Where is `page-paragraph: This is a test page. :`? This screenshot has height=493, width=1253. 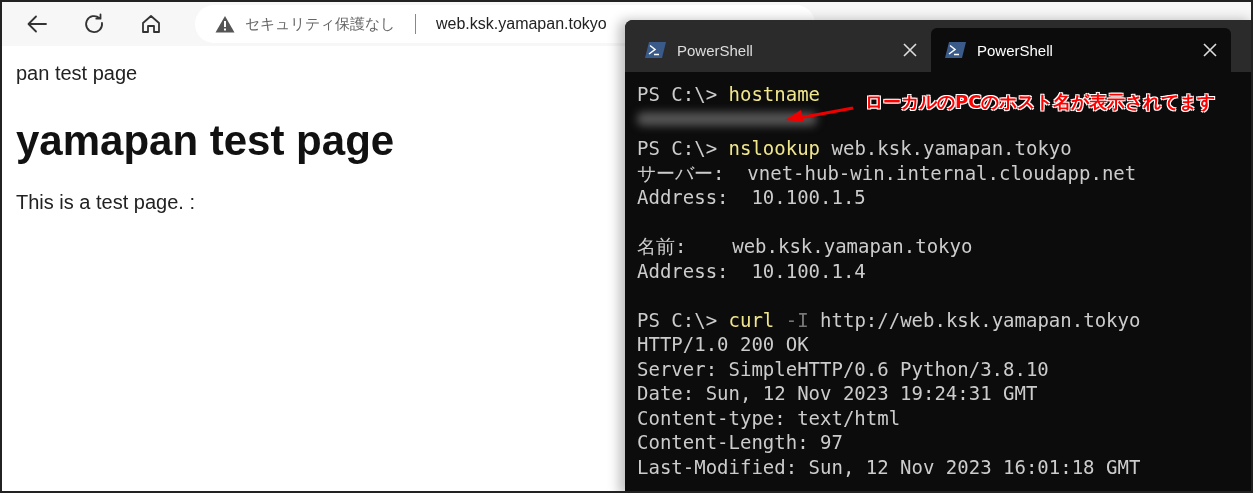 page-paragraph: This is a test page. : is located at coordinates (105, 202).